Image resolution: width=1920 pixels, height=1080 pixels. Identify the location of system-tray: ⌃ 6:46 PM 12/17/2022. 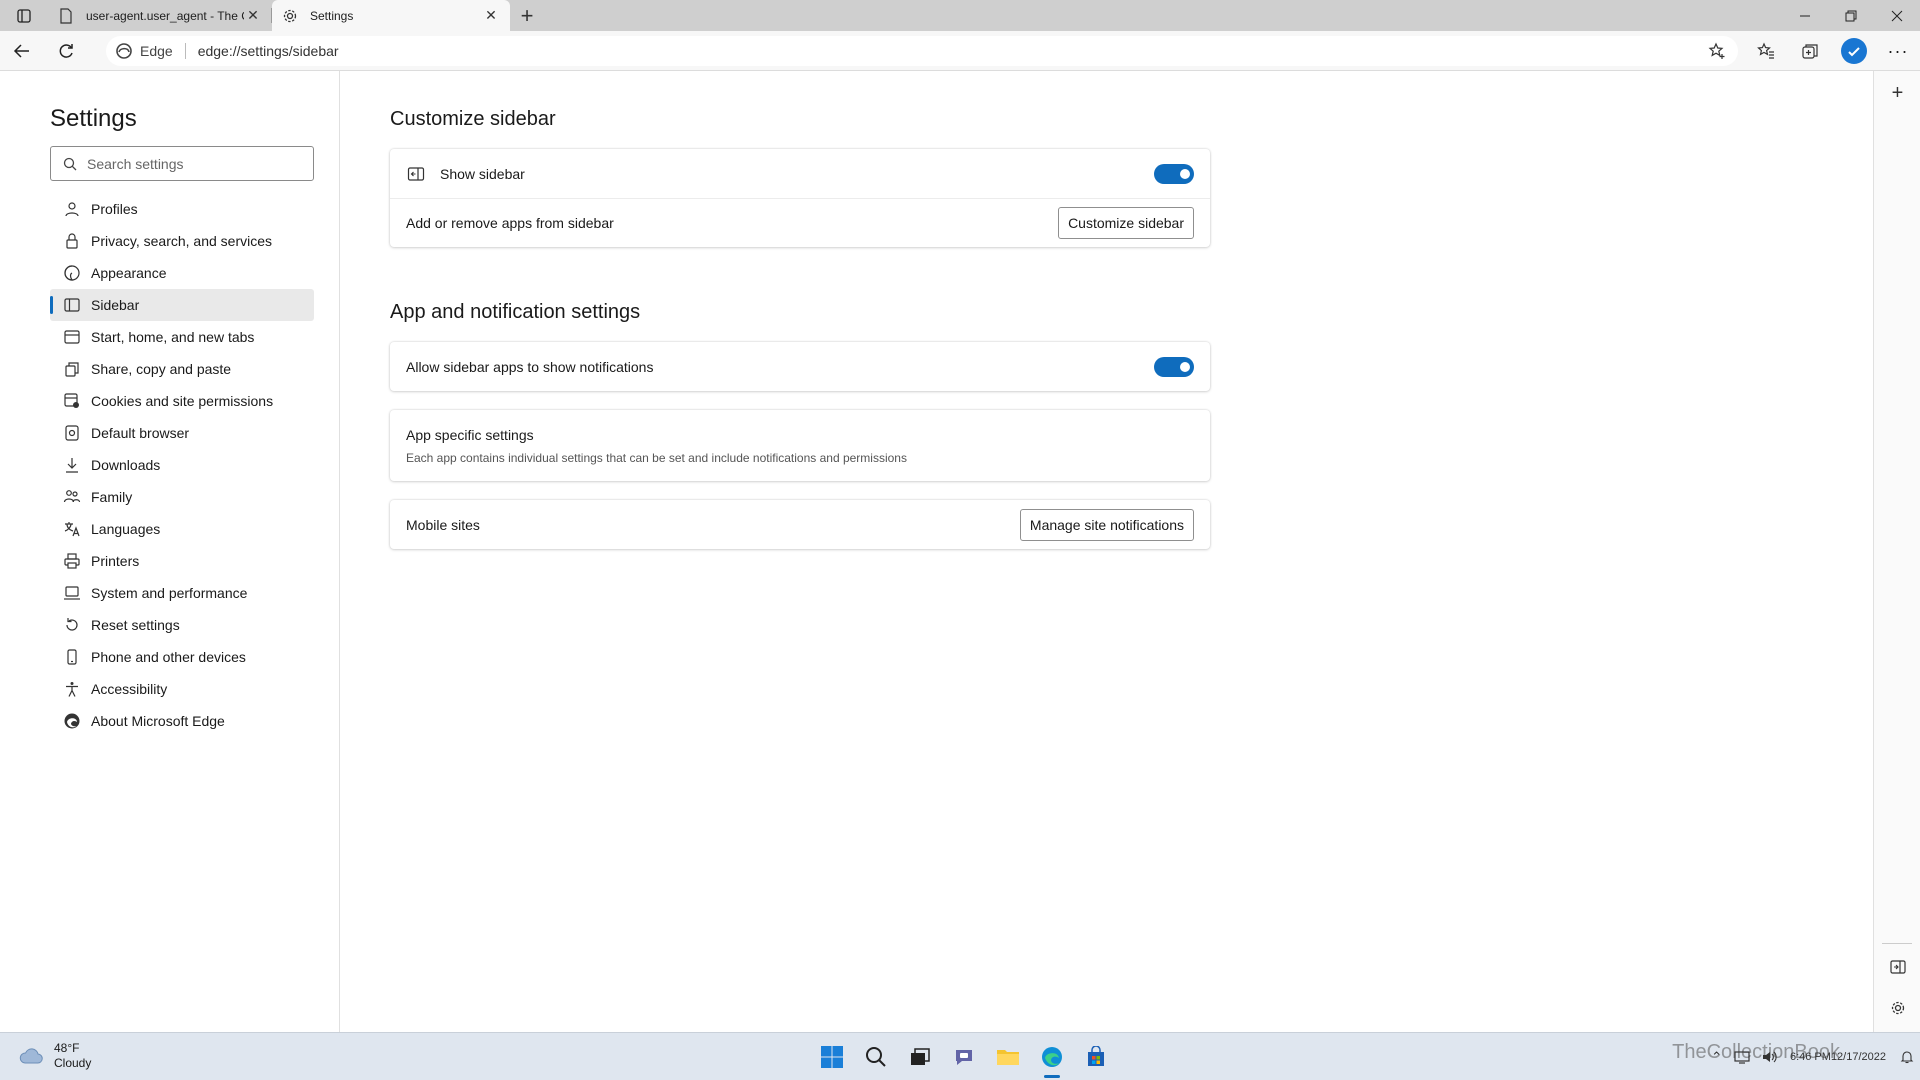
(1812, 1056).